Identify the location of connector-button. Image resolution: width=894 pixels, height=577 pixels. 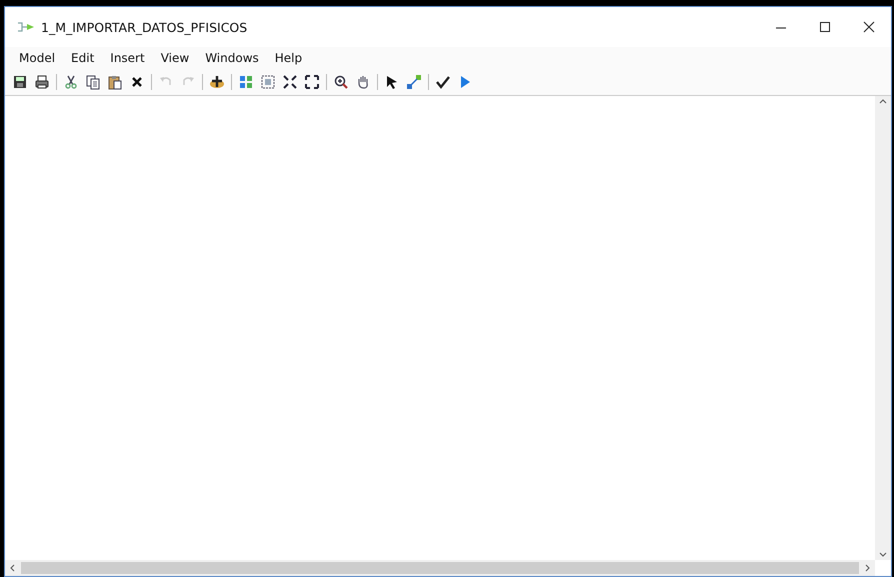
(414, 82).